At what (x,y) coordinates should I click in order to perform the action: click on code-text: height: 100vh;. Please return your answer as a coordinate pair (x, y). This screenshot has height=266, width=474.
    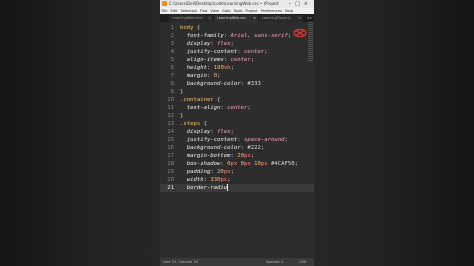
    Looking at the image, I should click on (207, 68).